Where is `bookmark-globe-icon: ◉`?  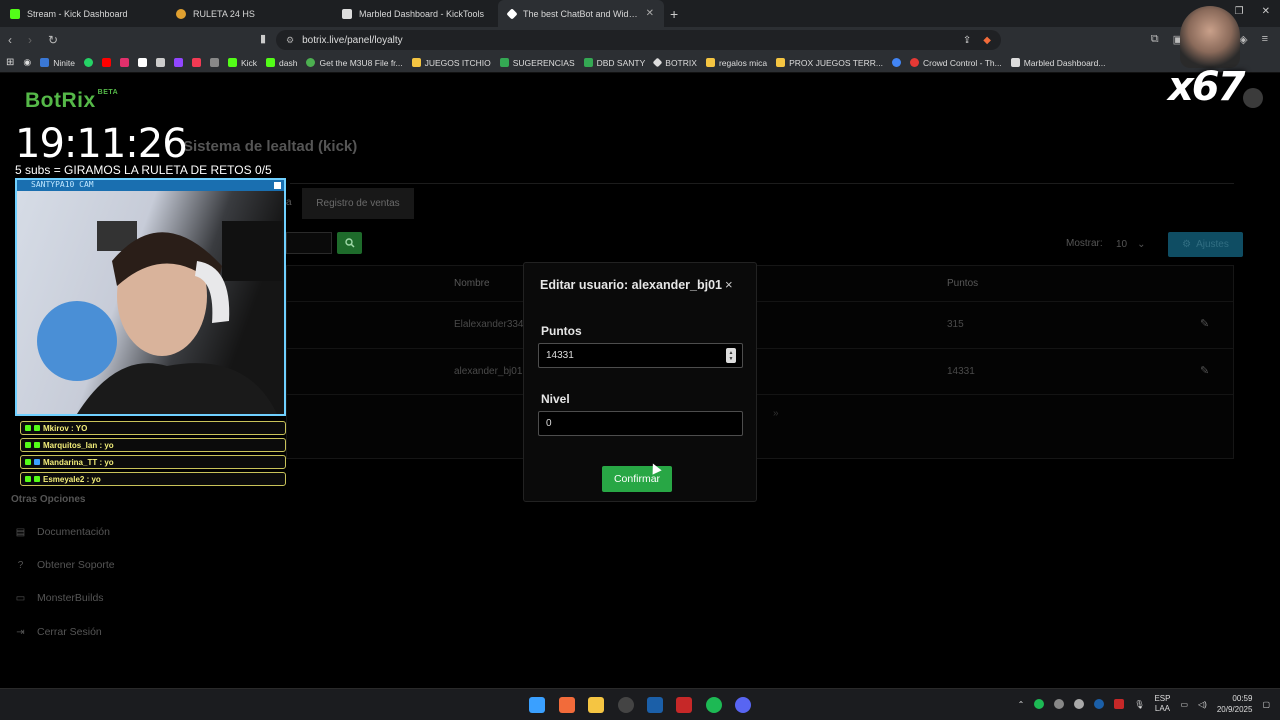
bookmark-globe-icon: ◉ is located at coordinates (27, 62).